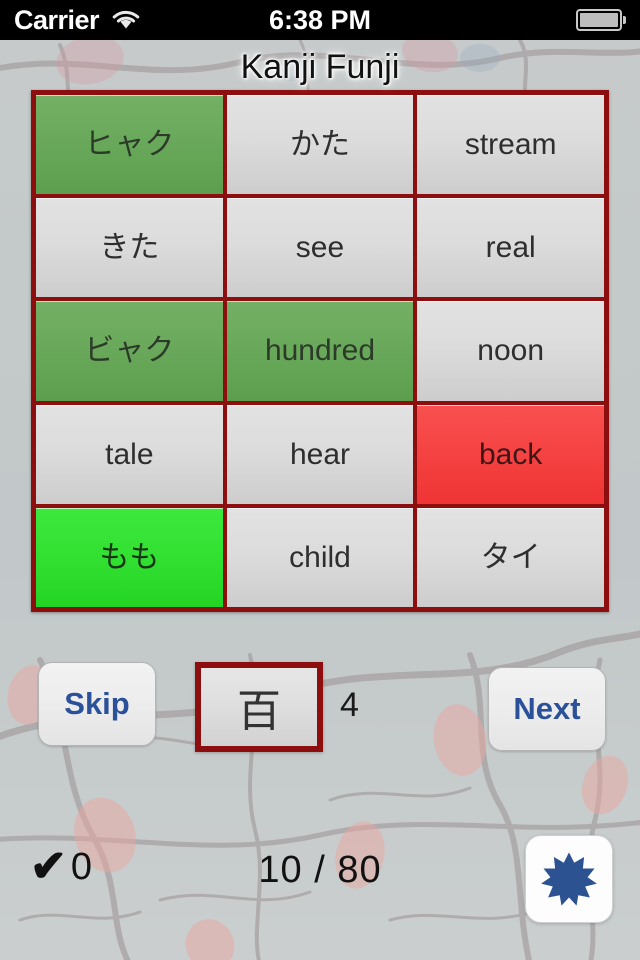 The height and width of the screenshot is (960, 640). What do you see at coordinates (129, 145) in the screenshot?
I see `grid-tile: ヒャク` at bounding box center [129, 145].